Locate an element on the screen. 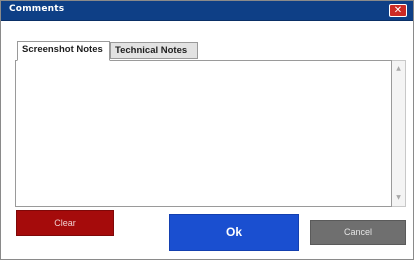 Image resolution: width=414 pixels, height=260 pixels. ok-button: Ok is located at coordinates (234, 232).